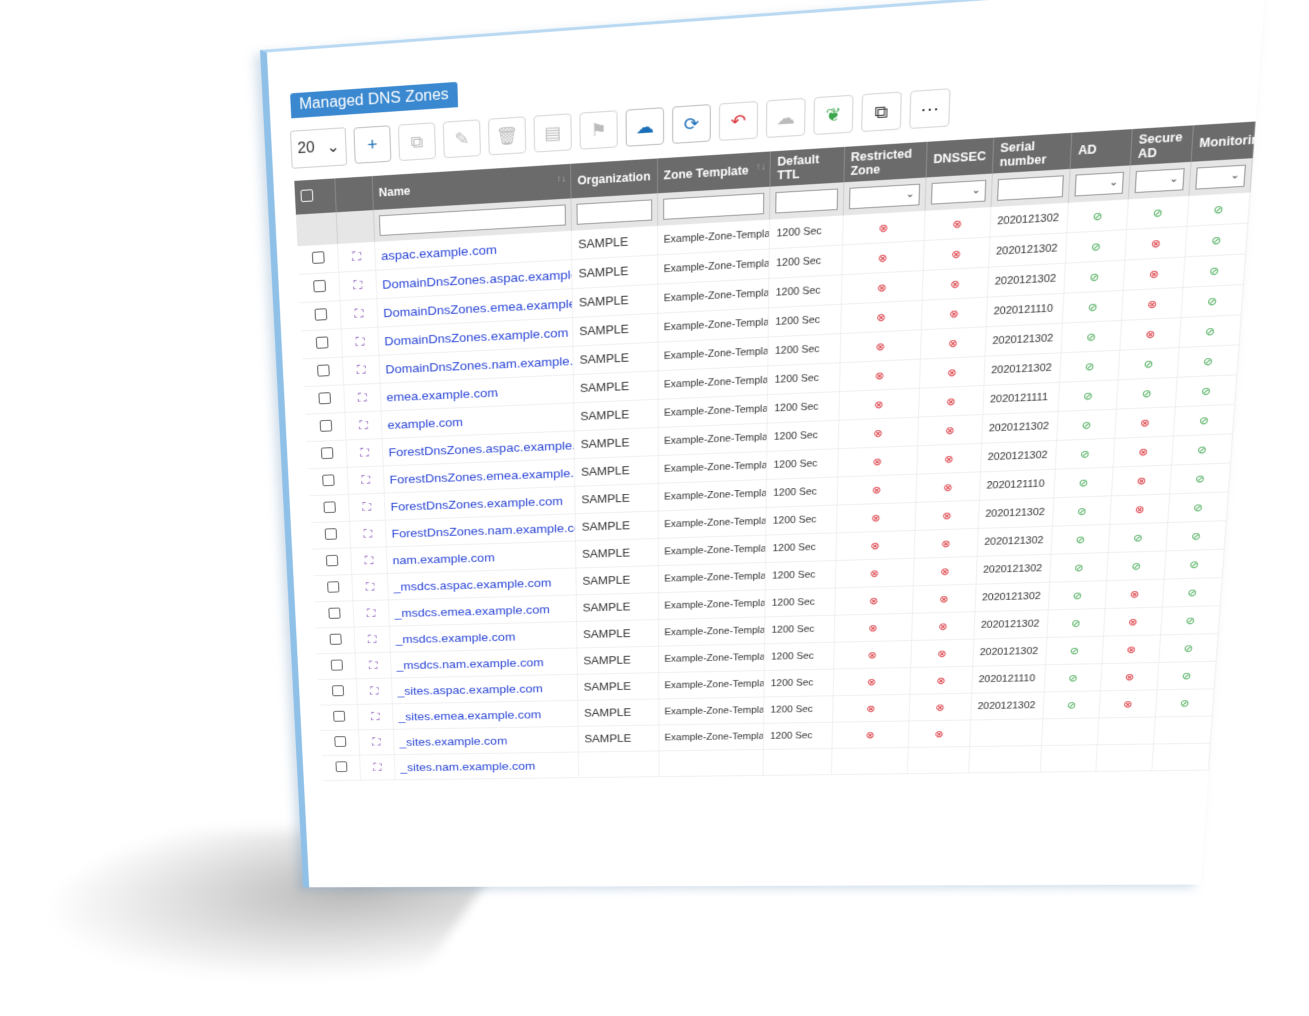 The width and height of the screenshot is (1309, 1016). I want to click on document-button: ▤, so click(552, 133).